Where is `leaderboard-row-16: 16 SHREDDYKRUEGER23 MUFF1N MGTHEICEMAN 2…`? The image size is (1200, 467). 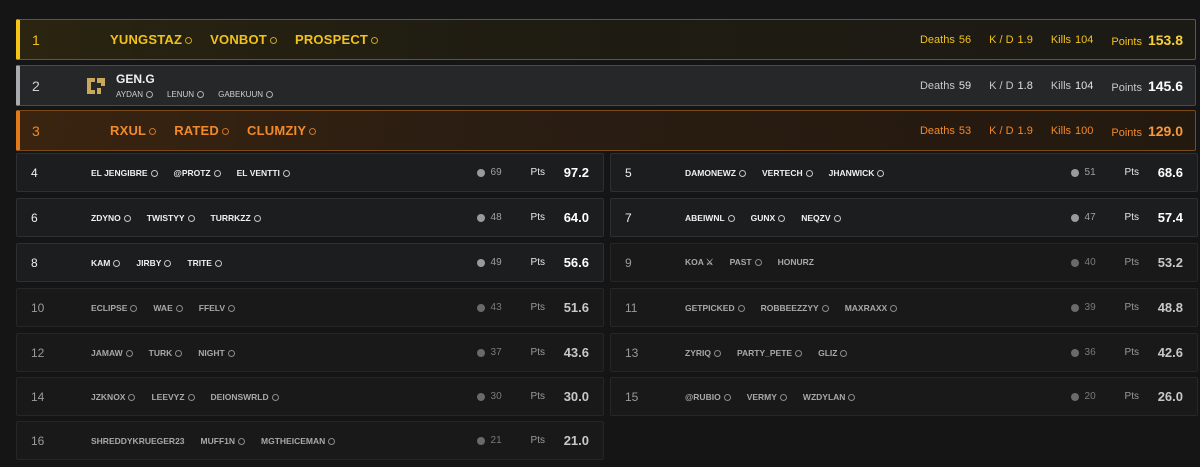 leaderboard-row-16: 16 SHREDDYKRUEGER23 MUFF1N MGTHEICEMAN 2… is located at coordinates (310, 440).